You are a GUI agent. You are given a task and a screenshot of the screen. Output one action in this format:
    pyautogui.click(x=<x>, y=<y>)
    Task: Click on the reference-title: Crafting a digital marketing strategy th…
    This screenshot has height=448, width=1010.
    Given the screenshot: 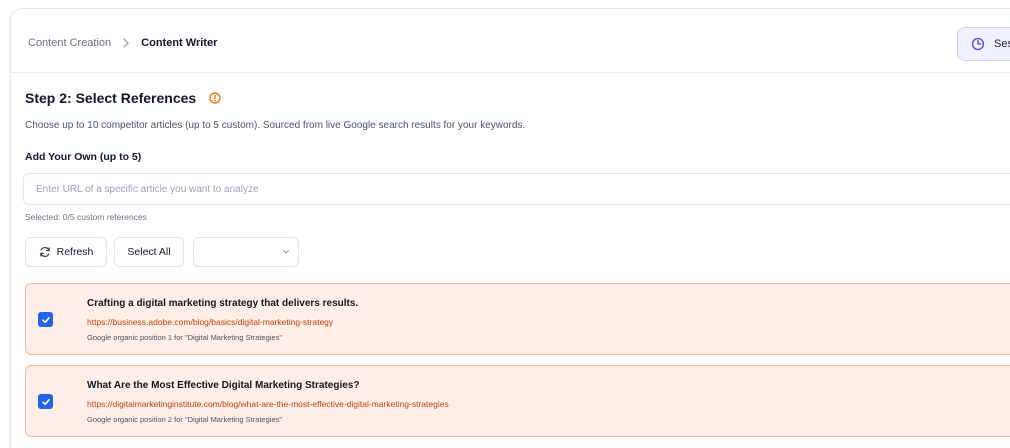 What is the action you would take?
    pyautogui.click(x=223, y=303)
    